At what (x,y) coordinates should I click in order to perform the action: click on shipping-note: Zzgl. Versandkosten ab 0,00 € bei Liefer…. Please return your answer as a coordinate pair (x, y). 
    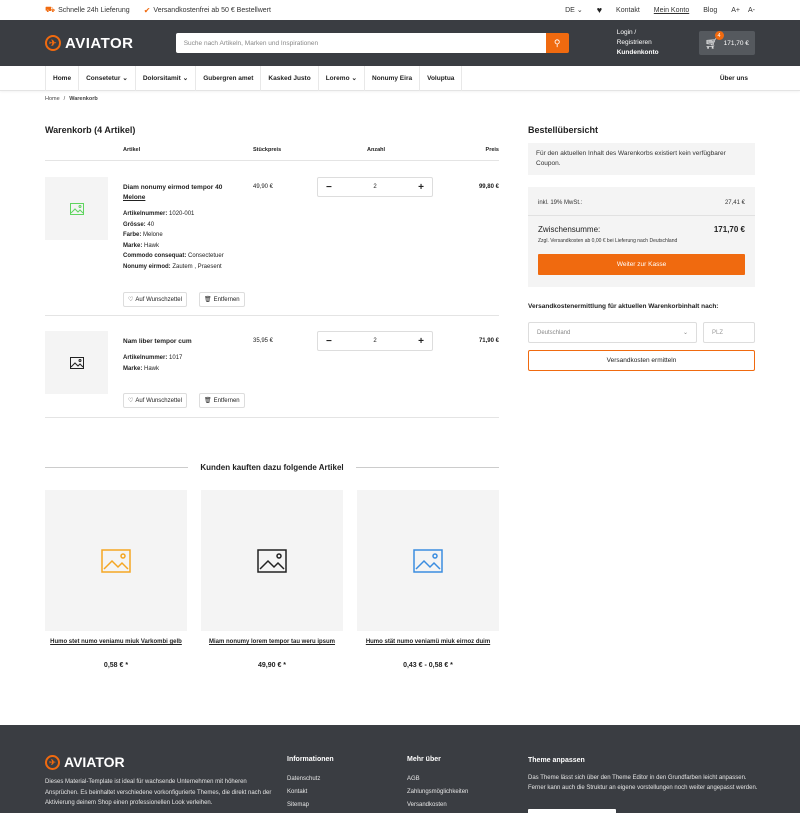
    Looking at the image, I should click on (608, 241).